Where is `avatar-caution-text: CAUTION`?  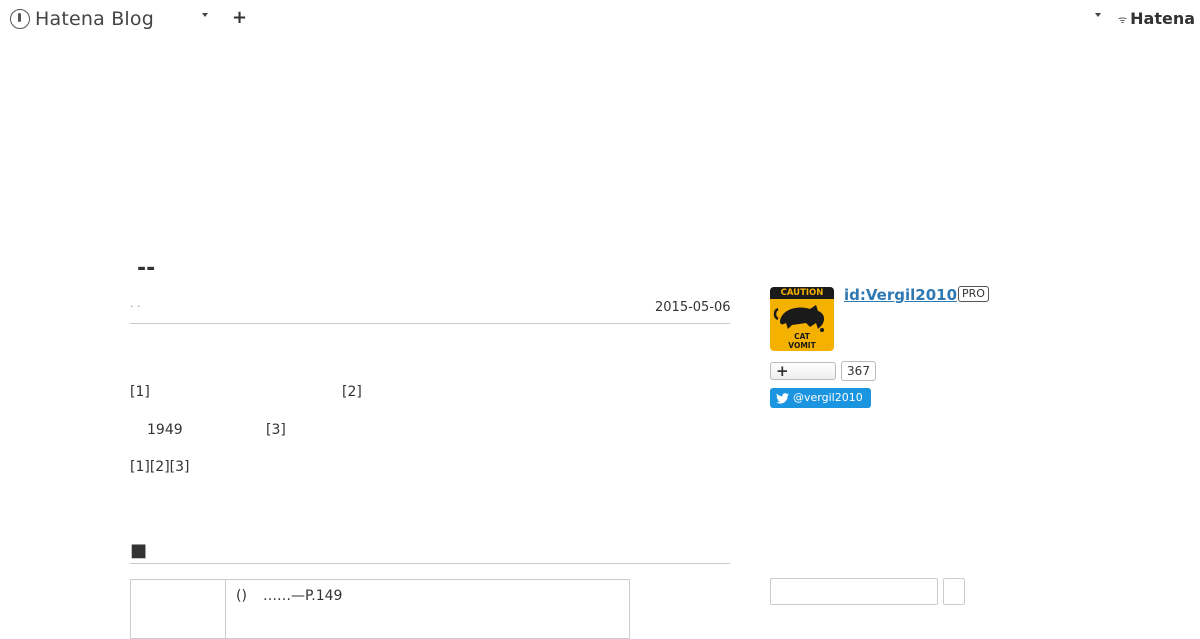
avatar-caution-text: CAUTION is located at coordinates (802, 293).